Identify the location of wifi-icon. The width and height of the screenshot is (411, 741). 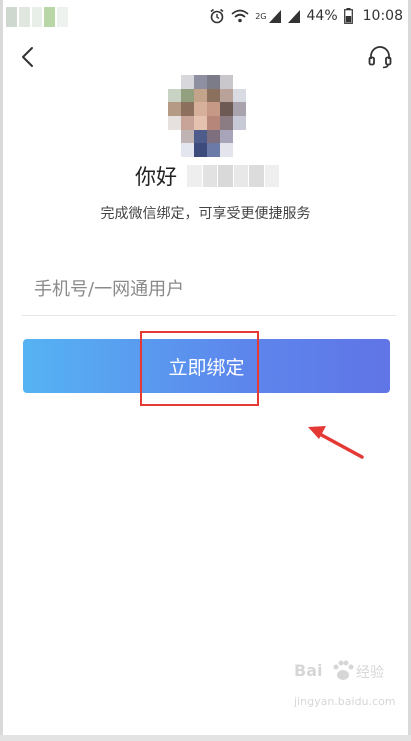
(240, 16).